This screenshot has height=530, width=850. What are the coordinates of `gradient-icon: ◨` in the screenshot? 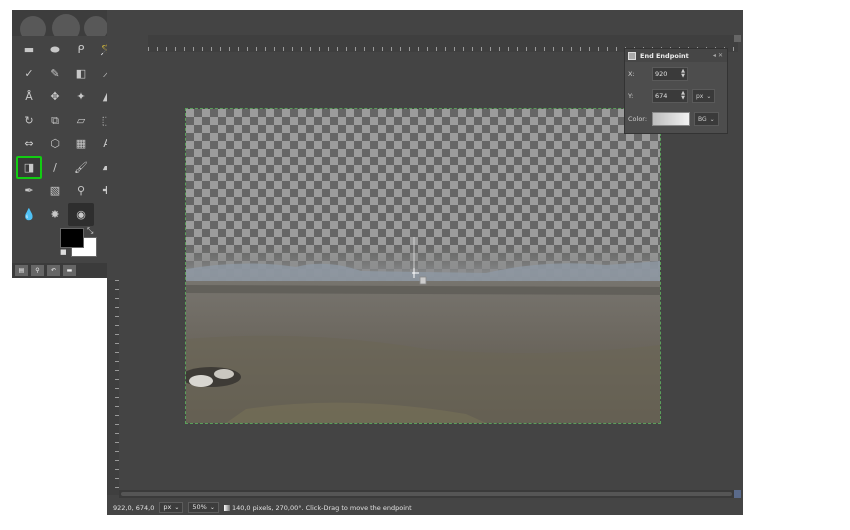 It's located at (29, 167).